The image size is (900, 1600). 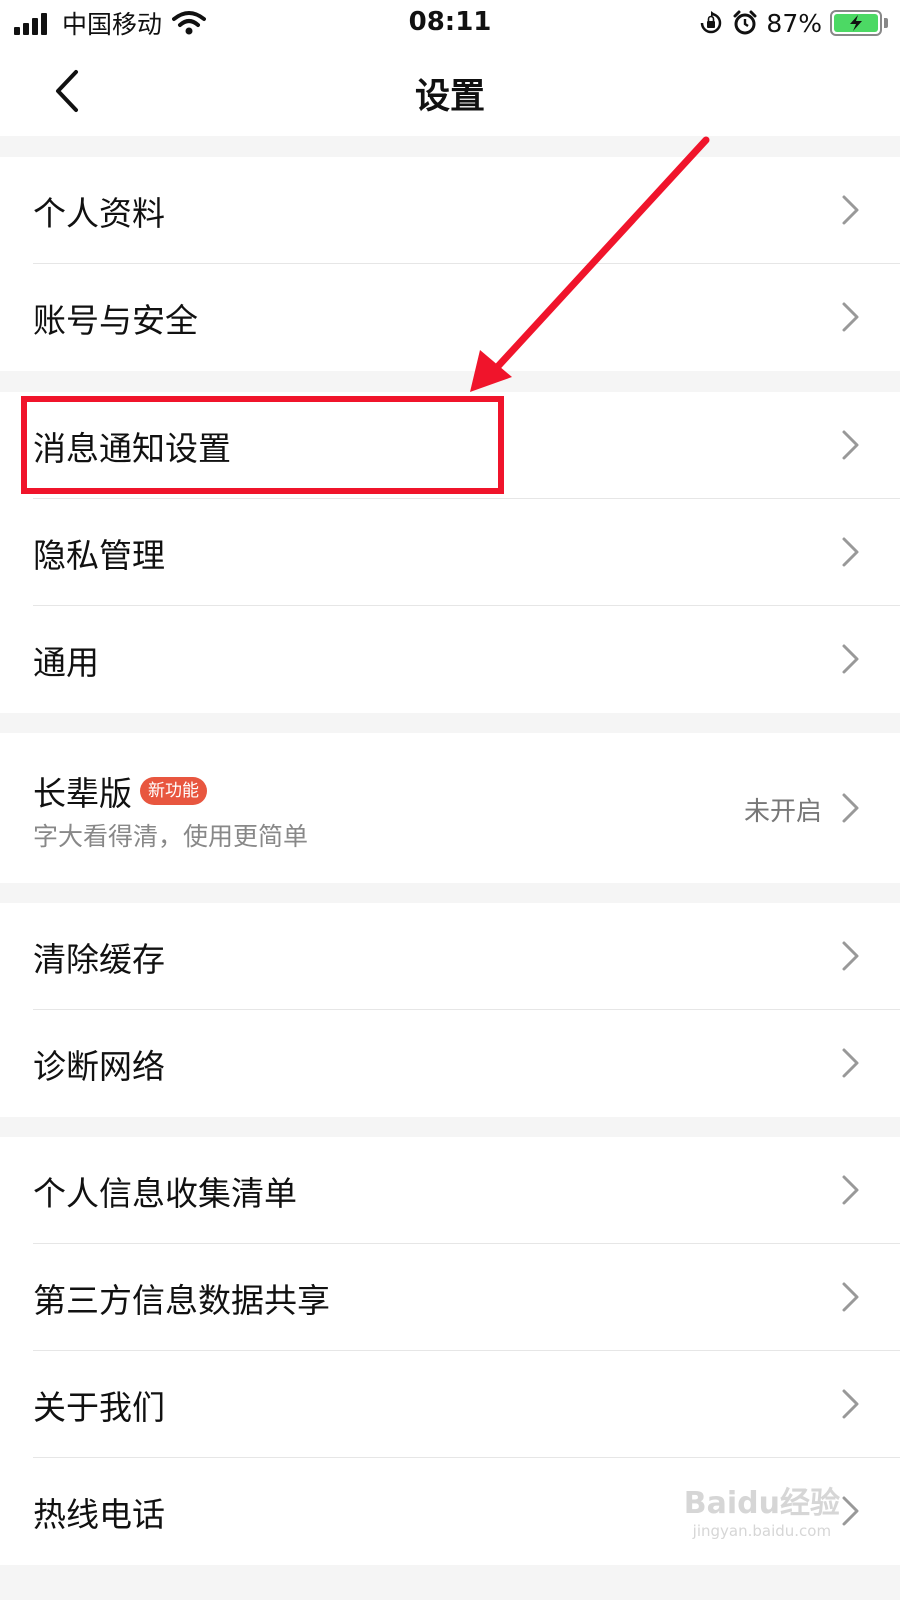 What do you see at coordinates (450, 210) in the screenshot?
I see `settings-item-profile: 个人资料` at bounding box center [450, 210].